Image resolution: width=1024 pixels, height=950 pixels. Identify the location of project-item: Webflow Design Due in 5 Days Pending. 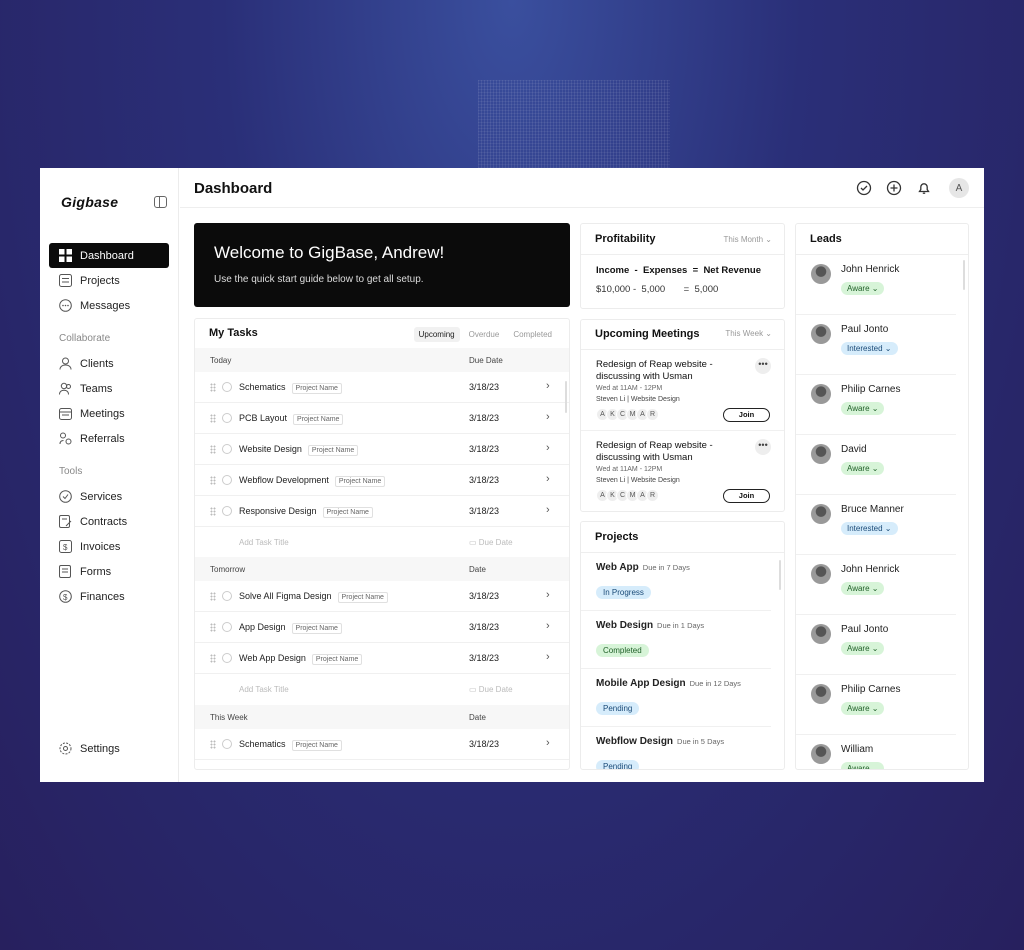
(676, 748).